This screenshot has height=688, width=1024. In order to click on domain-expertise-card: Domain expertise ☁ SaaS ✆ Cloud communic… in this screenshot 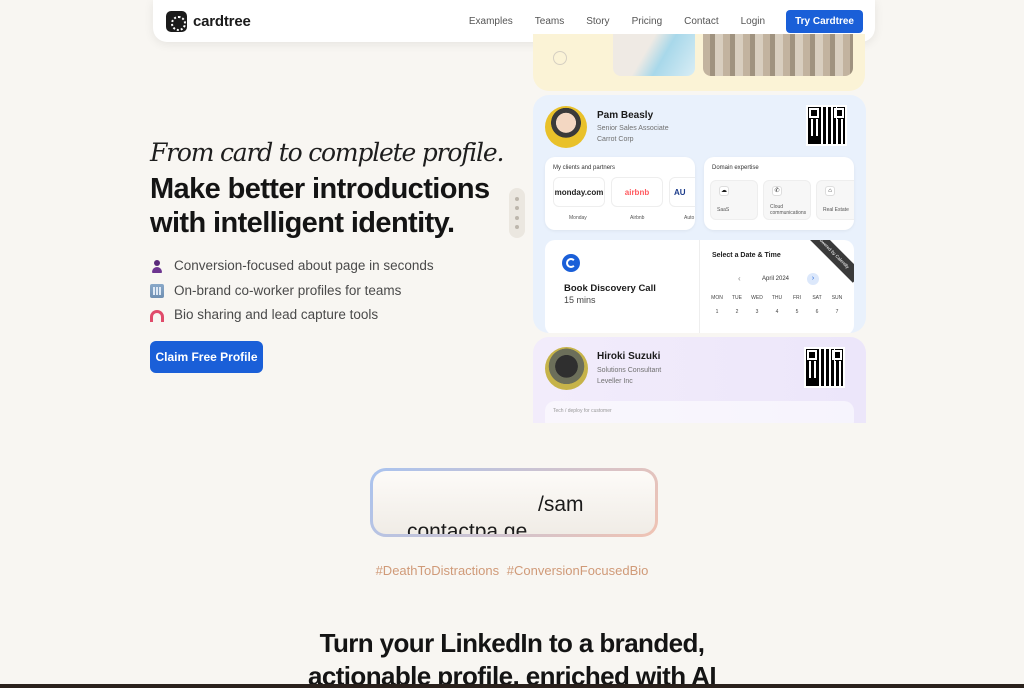, I will do `click(779, 193)`.